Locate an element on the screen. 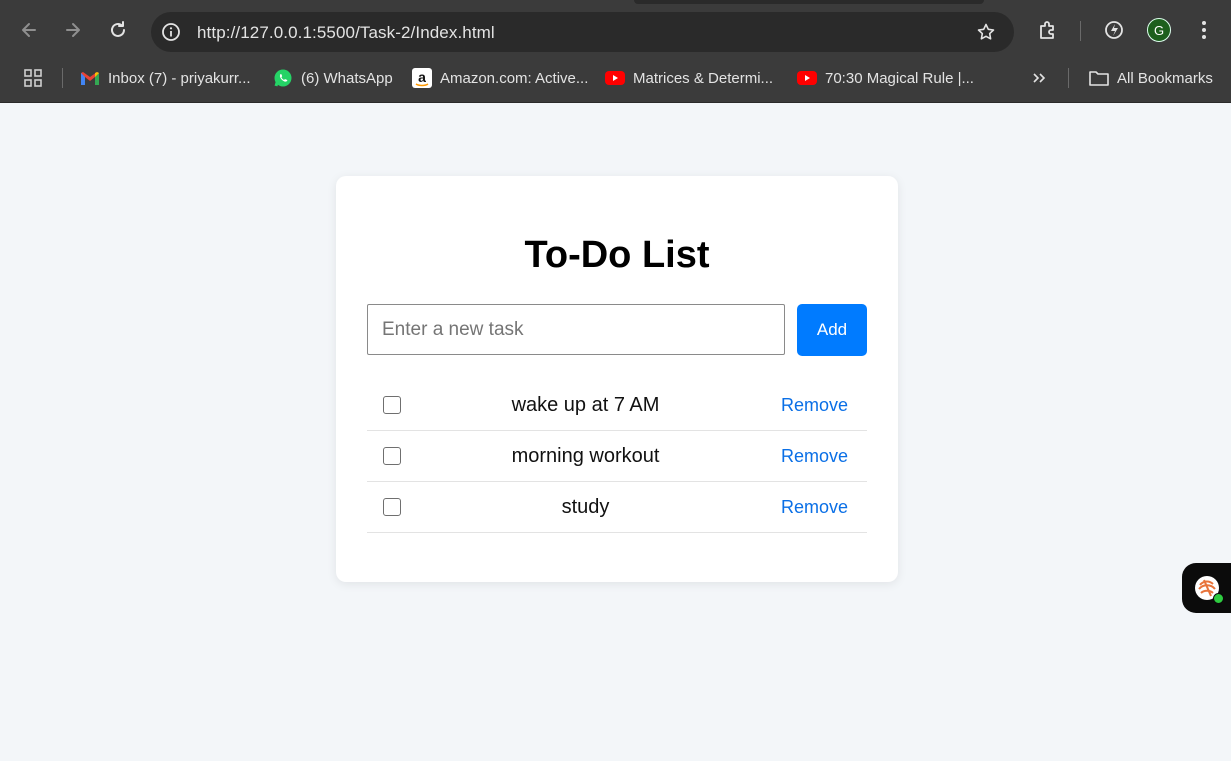  task-row: wake up at 7 AM Remove is located at coordinates (617, 405).